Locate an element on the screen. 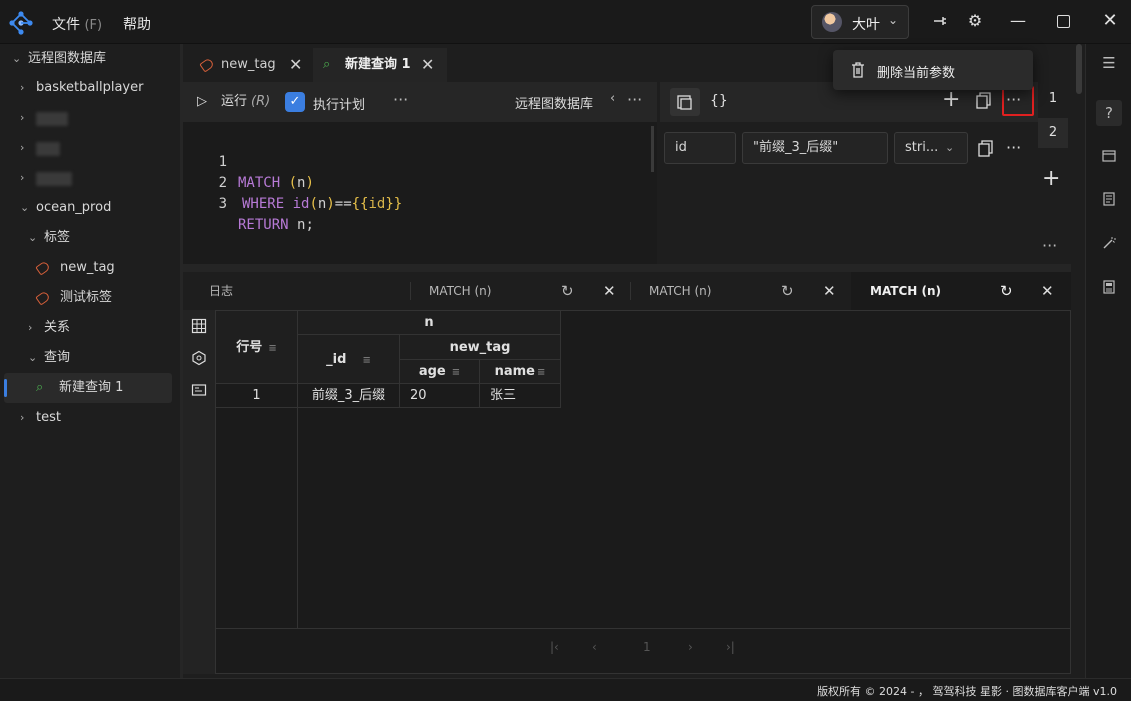  result-tab-log: 日志 is located at coordinates (296, 291).